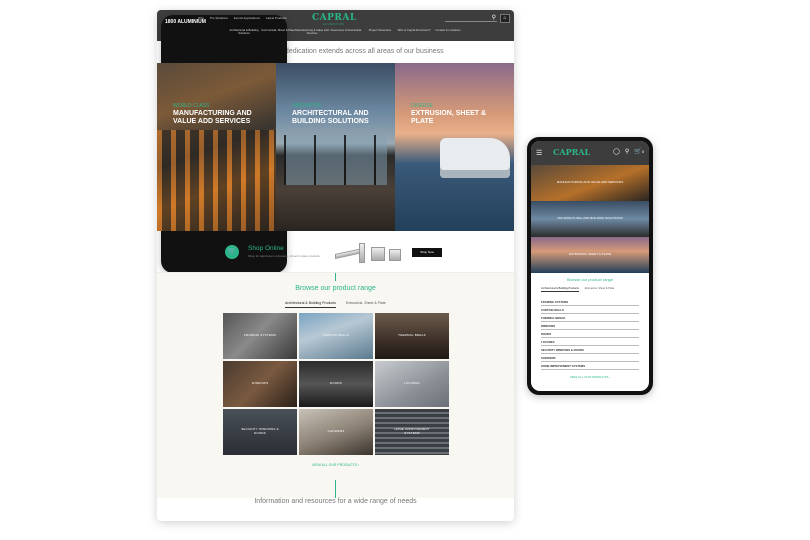  I want to click on top-link: Why, so click(201, 18).